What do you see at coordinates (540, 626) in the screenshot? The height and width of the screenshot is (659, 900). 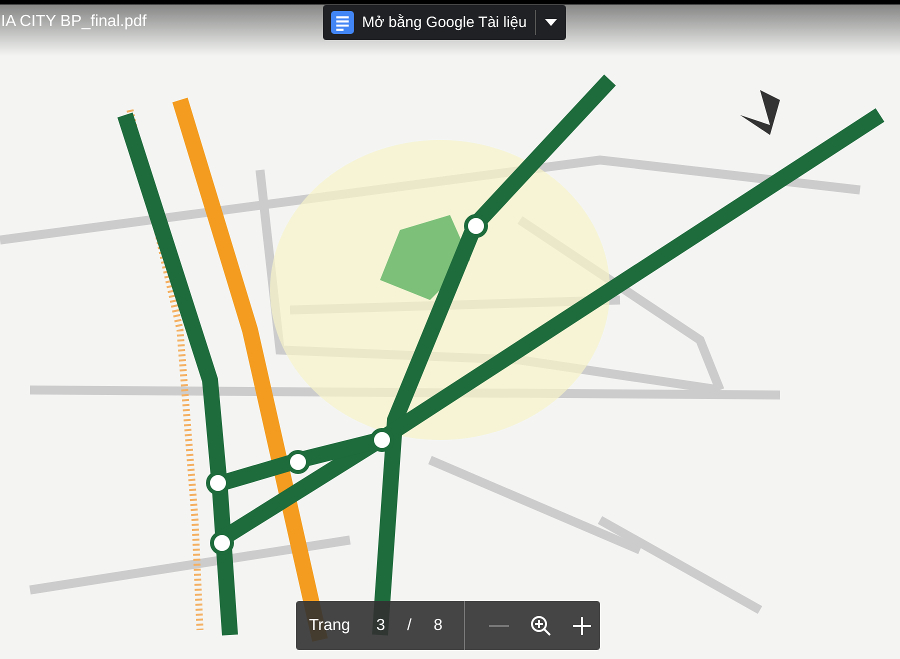 I see `zoom-in-icon` at bounding box center [540, 626].